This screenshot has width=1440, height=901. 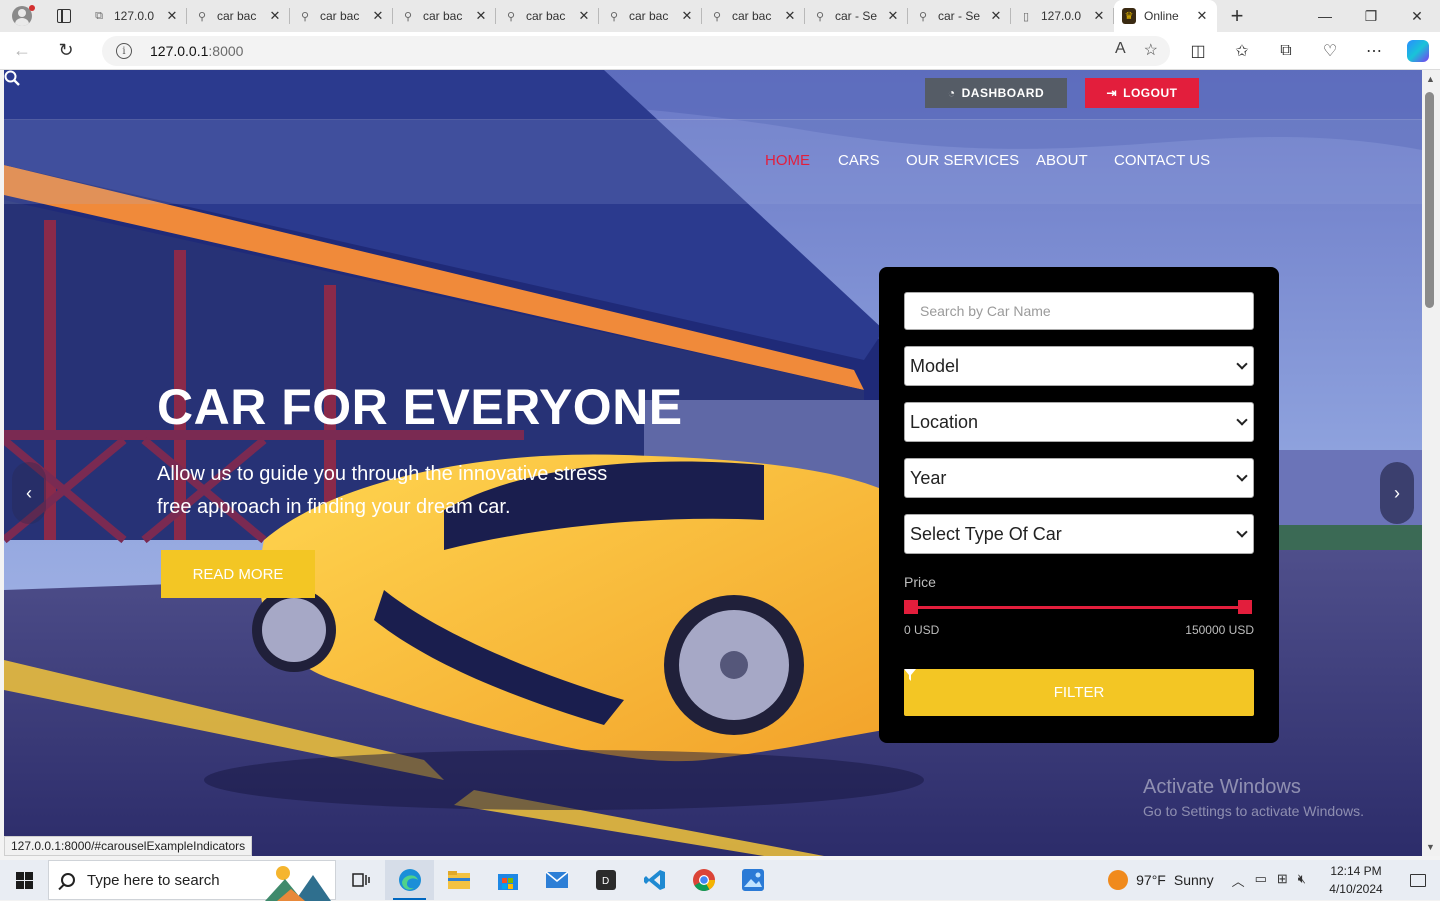 I want to click on mail-icon, so click(x=556, y=880).